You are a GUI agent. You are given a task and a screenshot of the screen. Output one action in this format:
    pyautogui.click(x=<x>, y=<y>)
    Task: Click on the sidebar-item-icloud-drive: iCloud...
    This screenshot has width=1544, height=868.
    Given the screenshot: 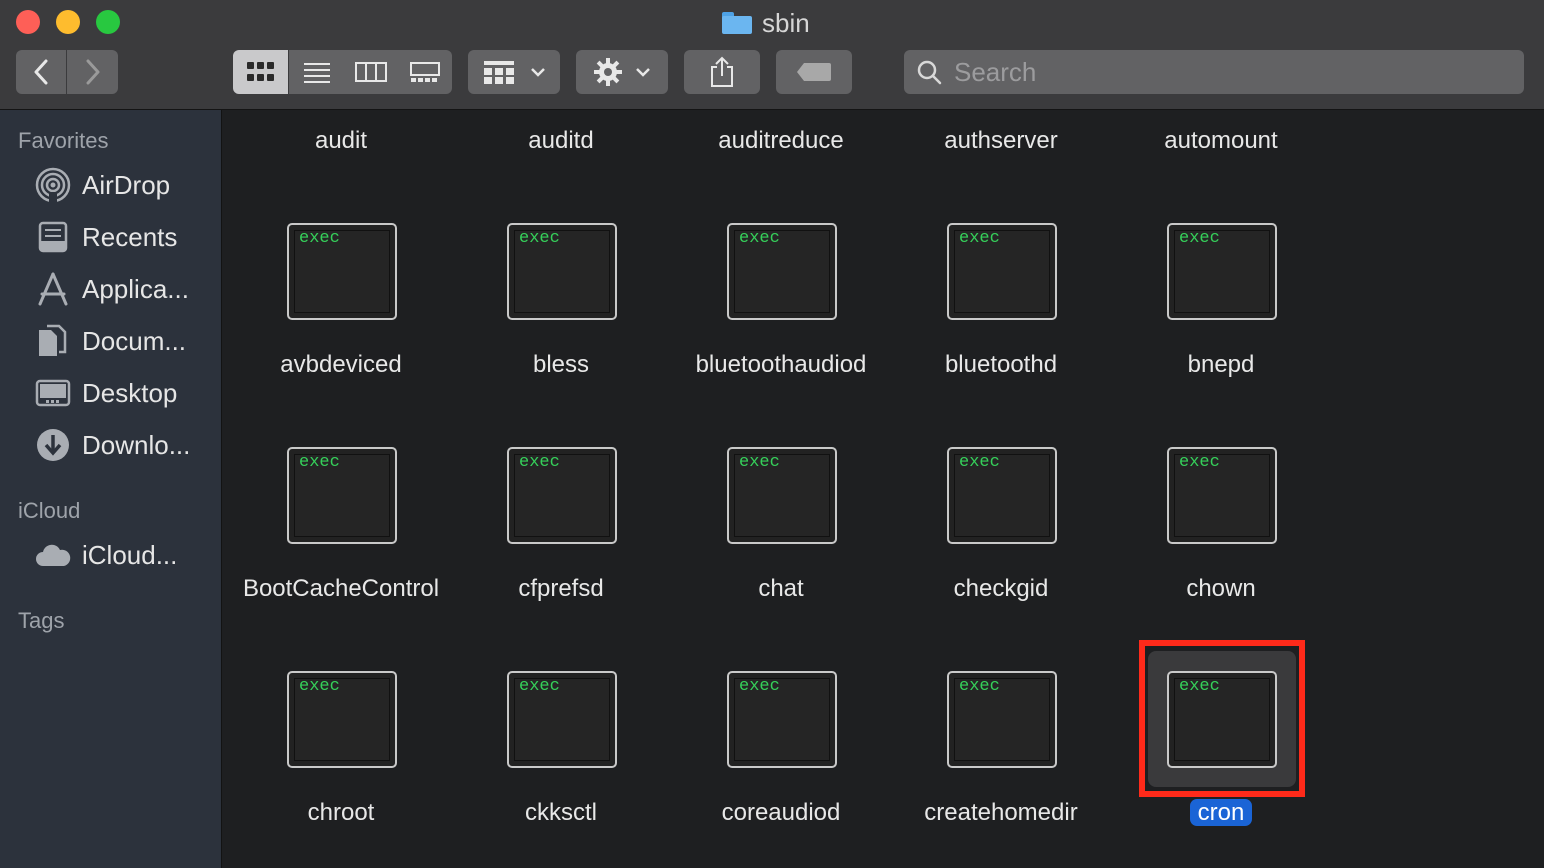 What is the action you would take?
    pyautogui.click(x=105, y=555)
    